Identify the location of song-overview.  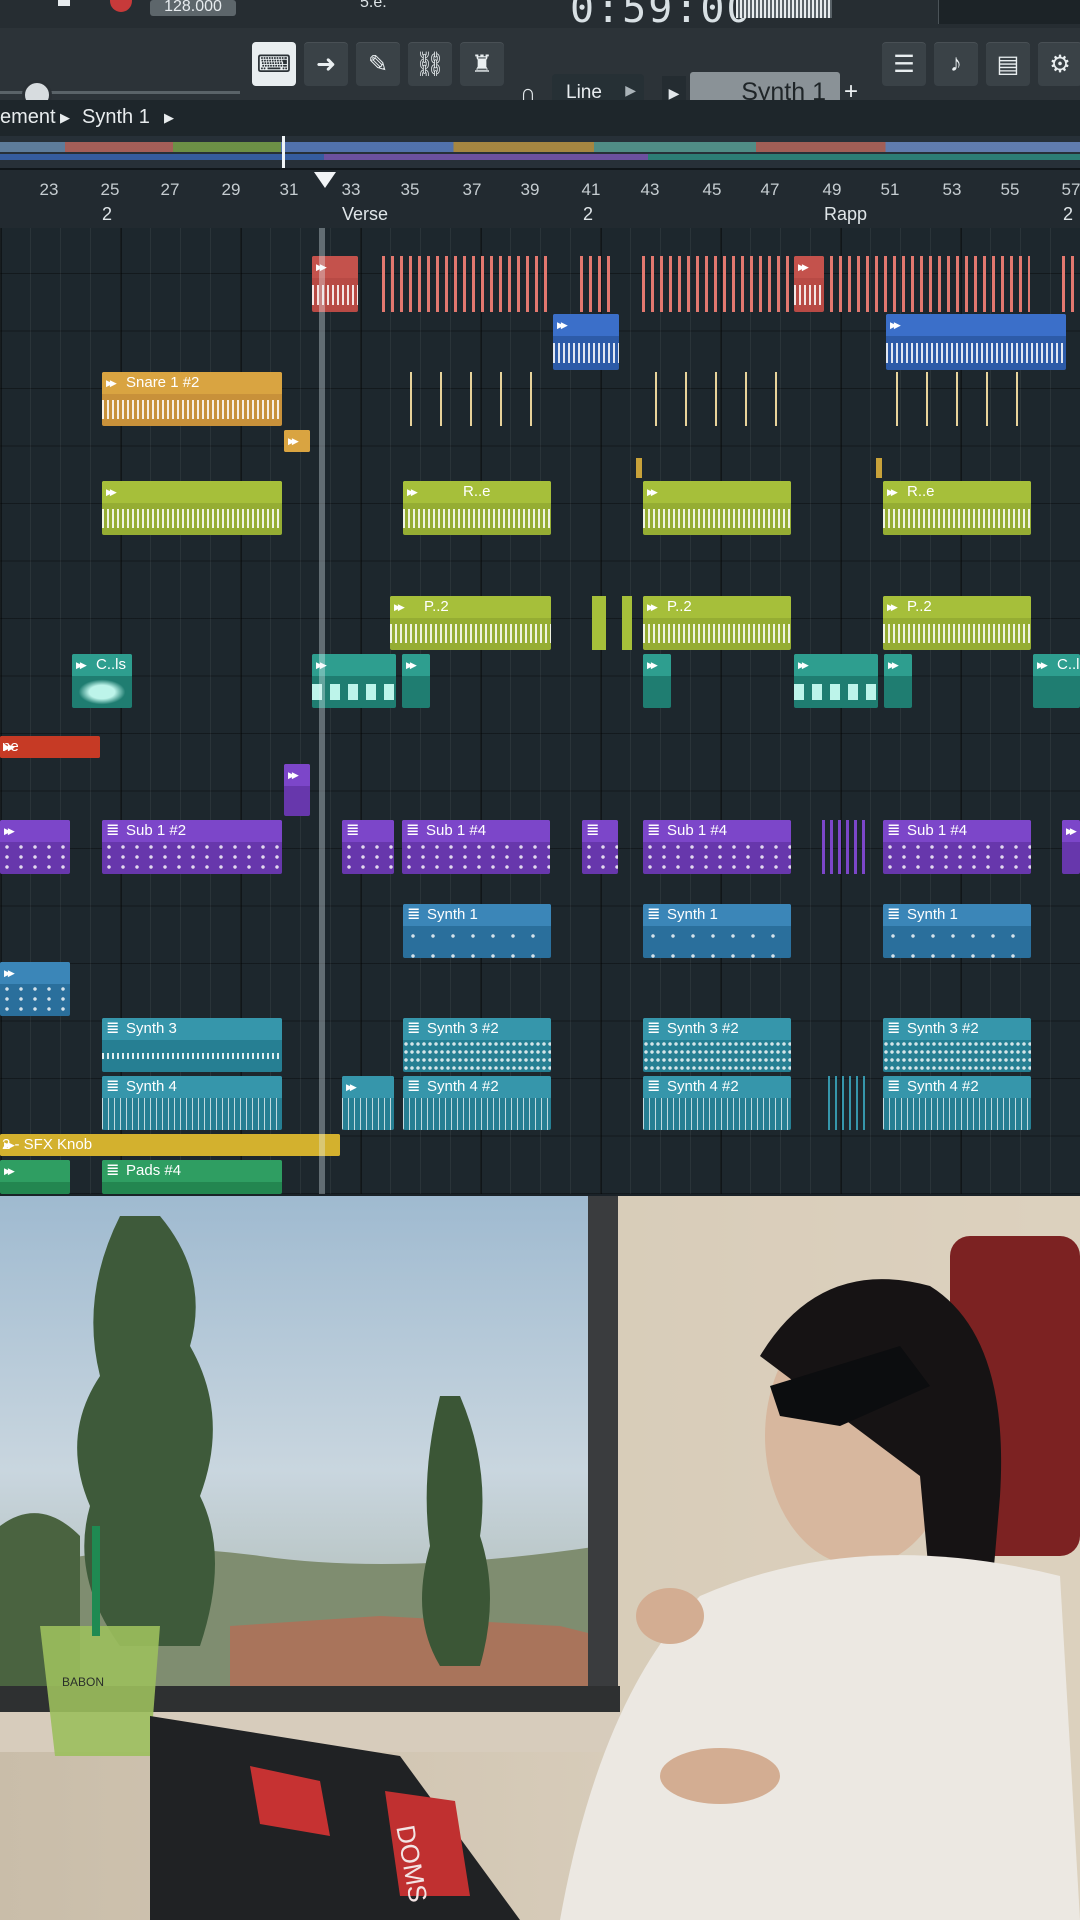
(540, 153).